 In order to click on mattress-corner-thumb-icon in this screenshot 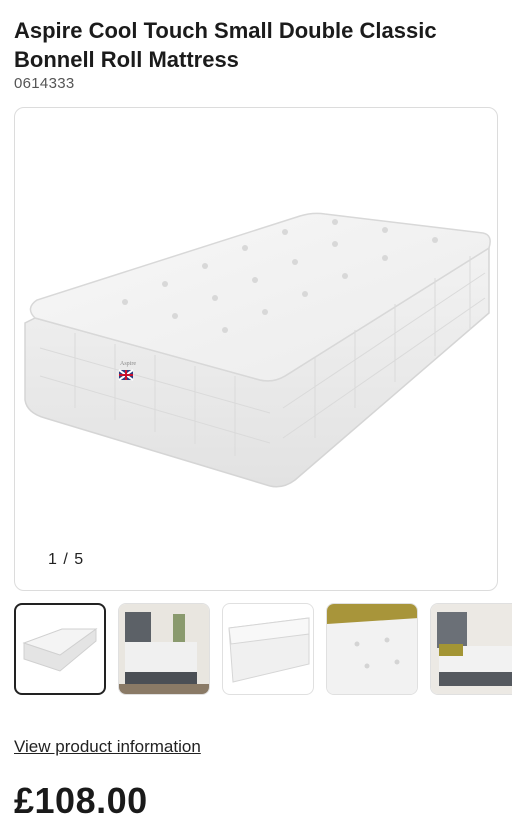, I will do `click(269, 650)`.